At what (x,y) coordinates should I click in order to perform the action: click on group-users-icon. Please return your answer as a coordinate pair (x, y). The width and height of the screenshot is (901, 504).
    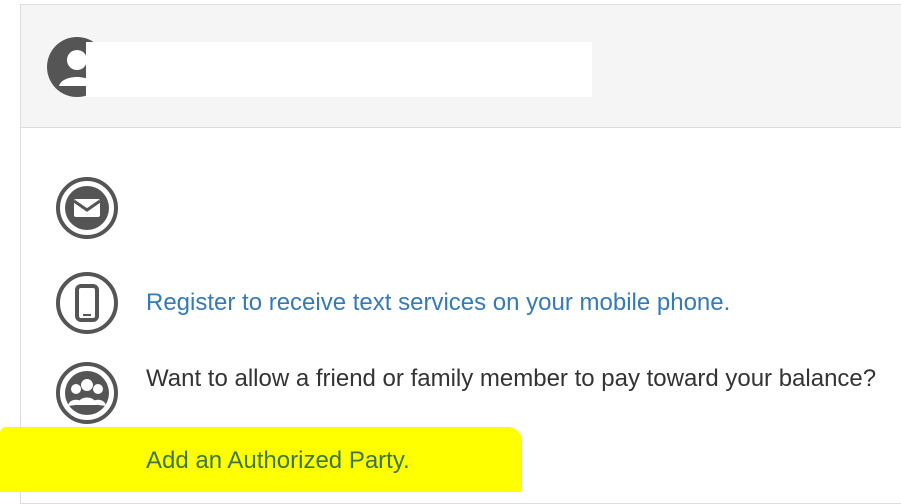
    Looking at the image, I should click on (87, 393).